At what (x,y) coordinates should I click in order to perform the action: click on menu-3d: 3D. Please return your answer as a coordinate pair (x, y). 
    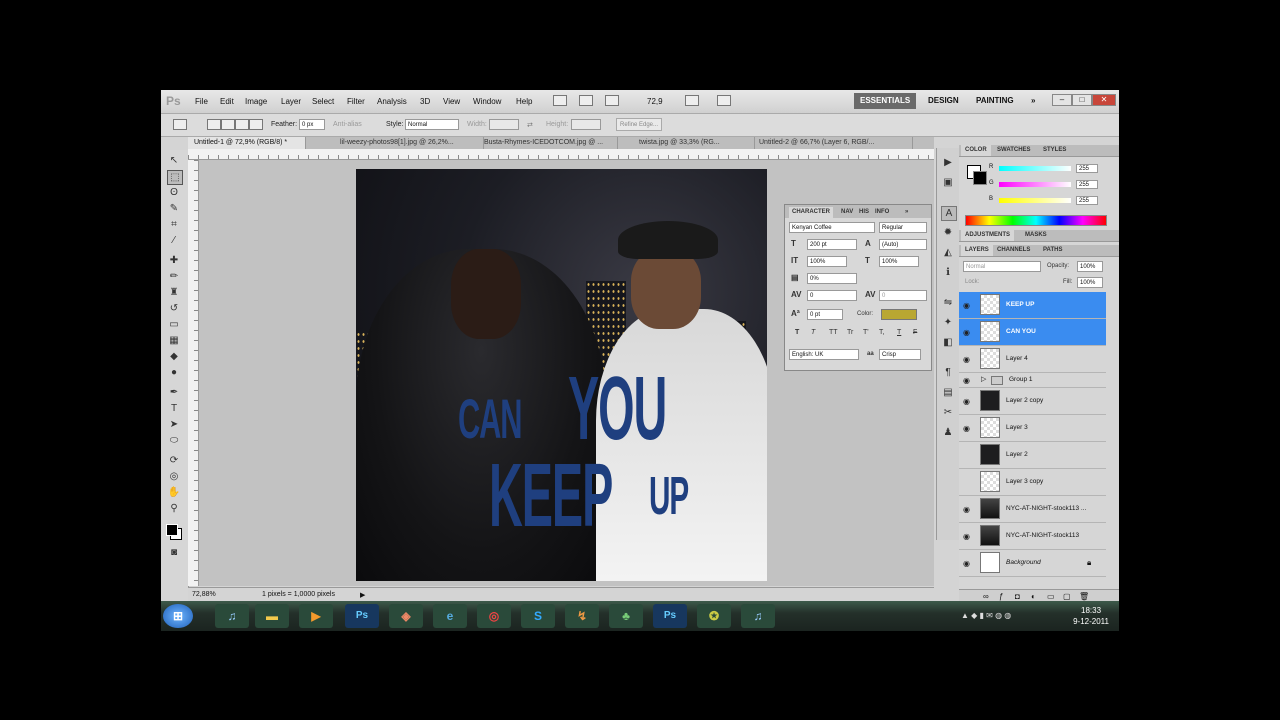
    Looking at the image, I should click on (425, 101).